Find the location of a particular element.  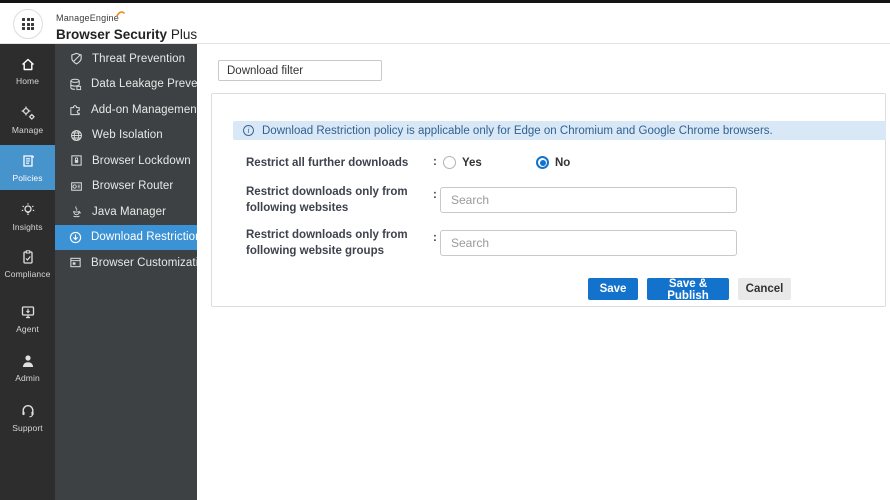

product-title: Browser Security Plus is located at coordinates (126, 34).